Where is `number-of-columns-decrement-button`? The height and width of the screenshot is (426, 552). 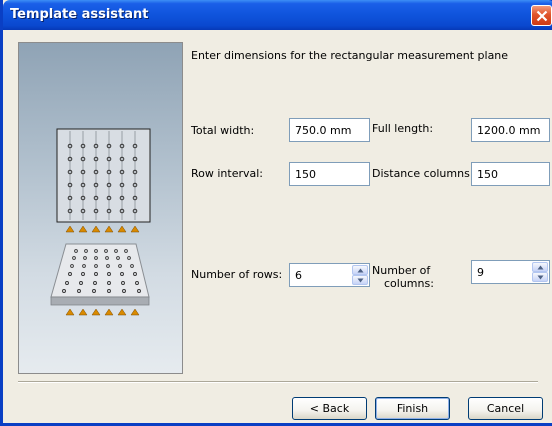 number-of-columns-decrement-button is located at coordinates (540, 277).